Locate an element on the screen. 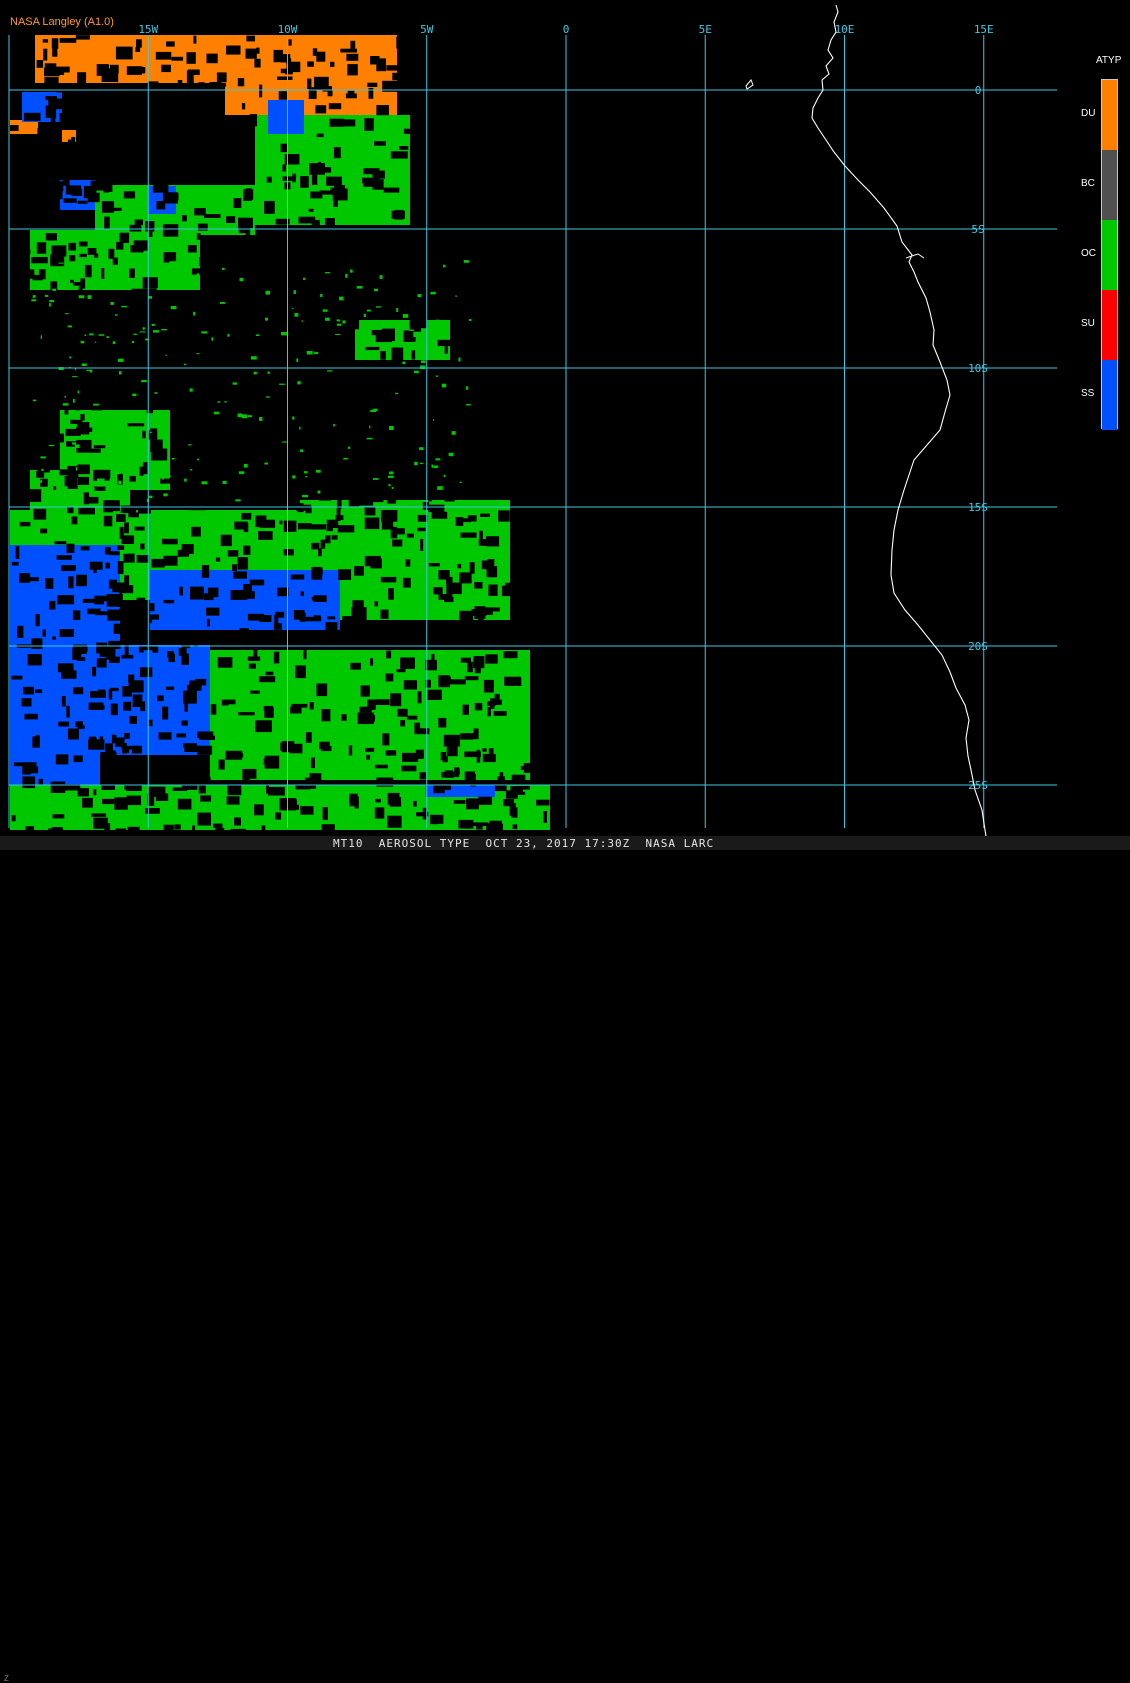  legend-label-du: DU is located at coordinates (1088, 113).